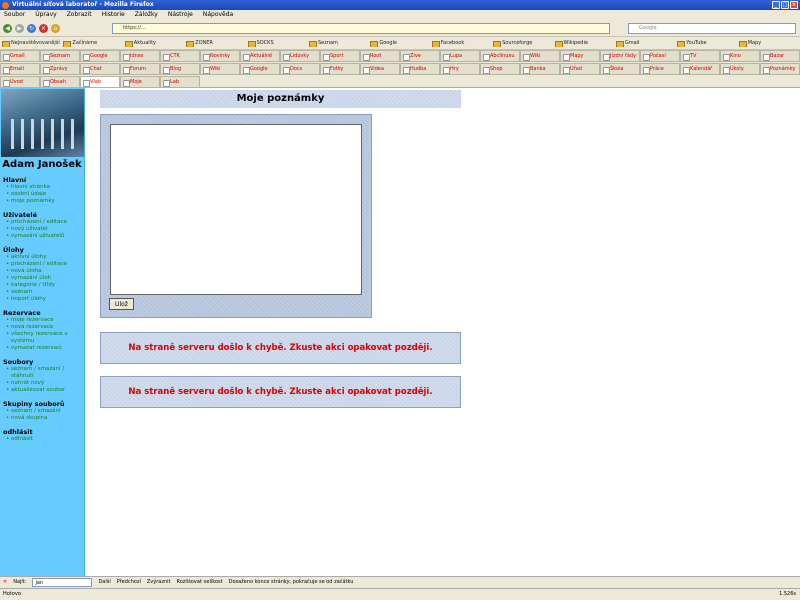 This screenshot has height=600, width=800. What do you see at coordinates (129, 582) in the screenshot?
I see `find-prev-button: Předchozí` at bounding box center [129, 582].